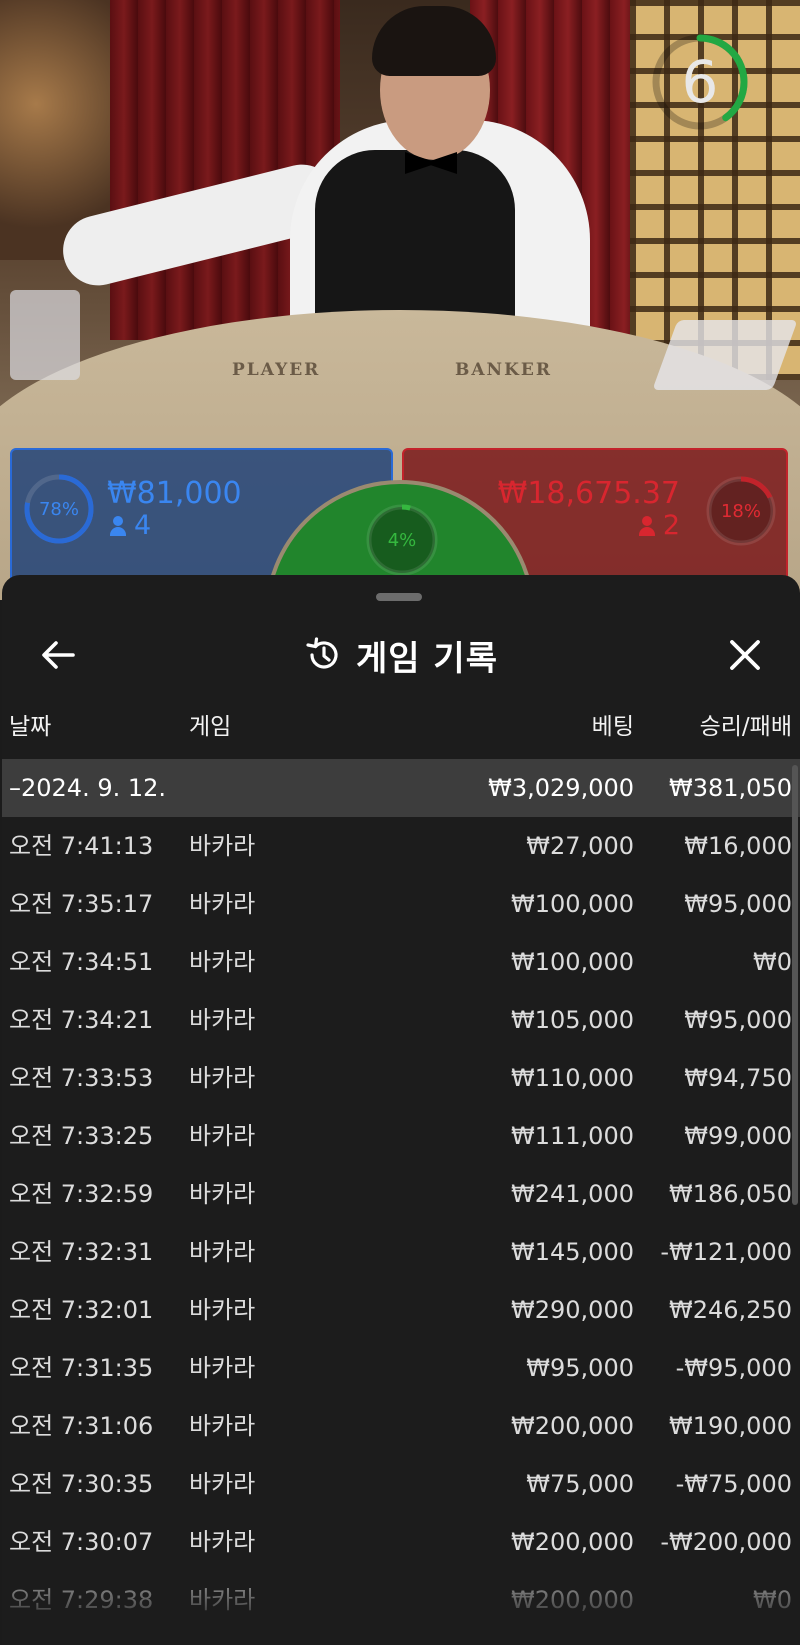 The height and width of the screenshot is (1645, 800). What do you see at coordinates (81, 1020) in the screenshot?
I see `row-time: 오전 7:34:21` at bounding box center [81, 1020].